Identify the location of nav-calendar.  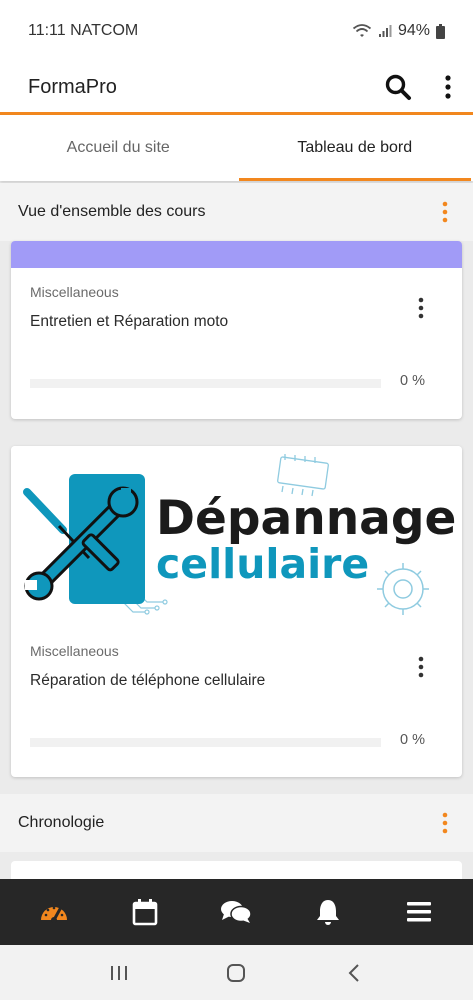
(145, 912).